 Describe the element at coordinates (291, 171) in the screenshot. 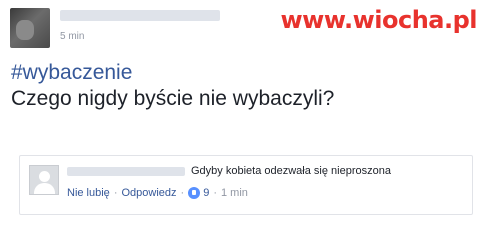

I see `comment-text: Gdyby kobieta odezwała się nieproszona` at that location.